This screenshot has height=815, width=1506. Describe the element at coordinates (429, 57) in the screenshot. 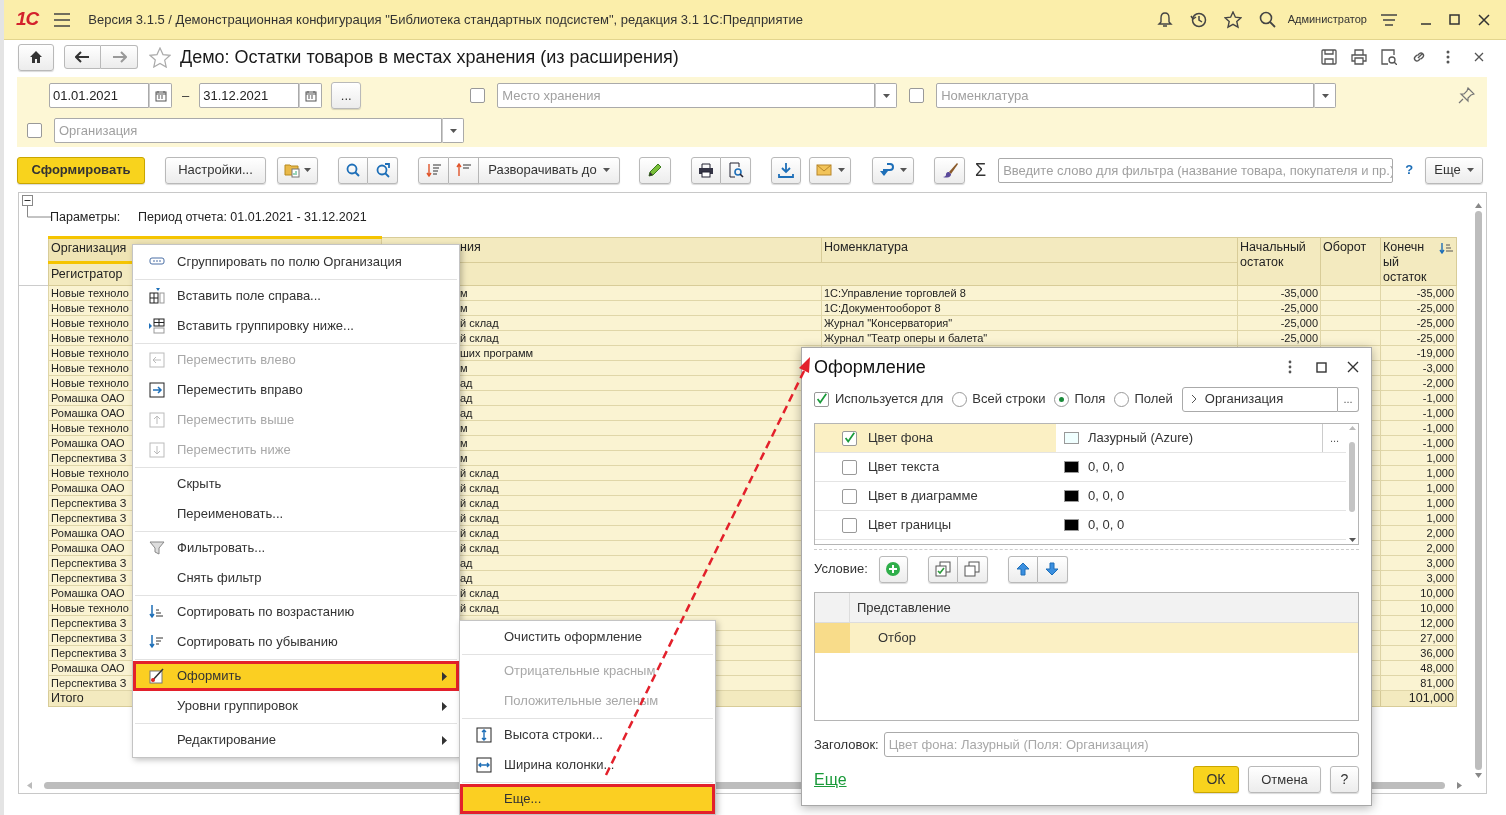

I see `form-title: Демо: Остатки товаров в местах хранения (из расширения)` at that location.